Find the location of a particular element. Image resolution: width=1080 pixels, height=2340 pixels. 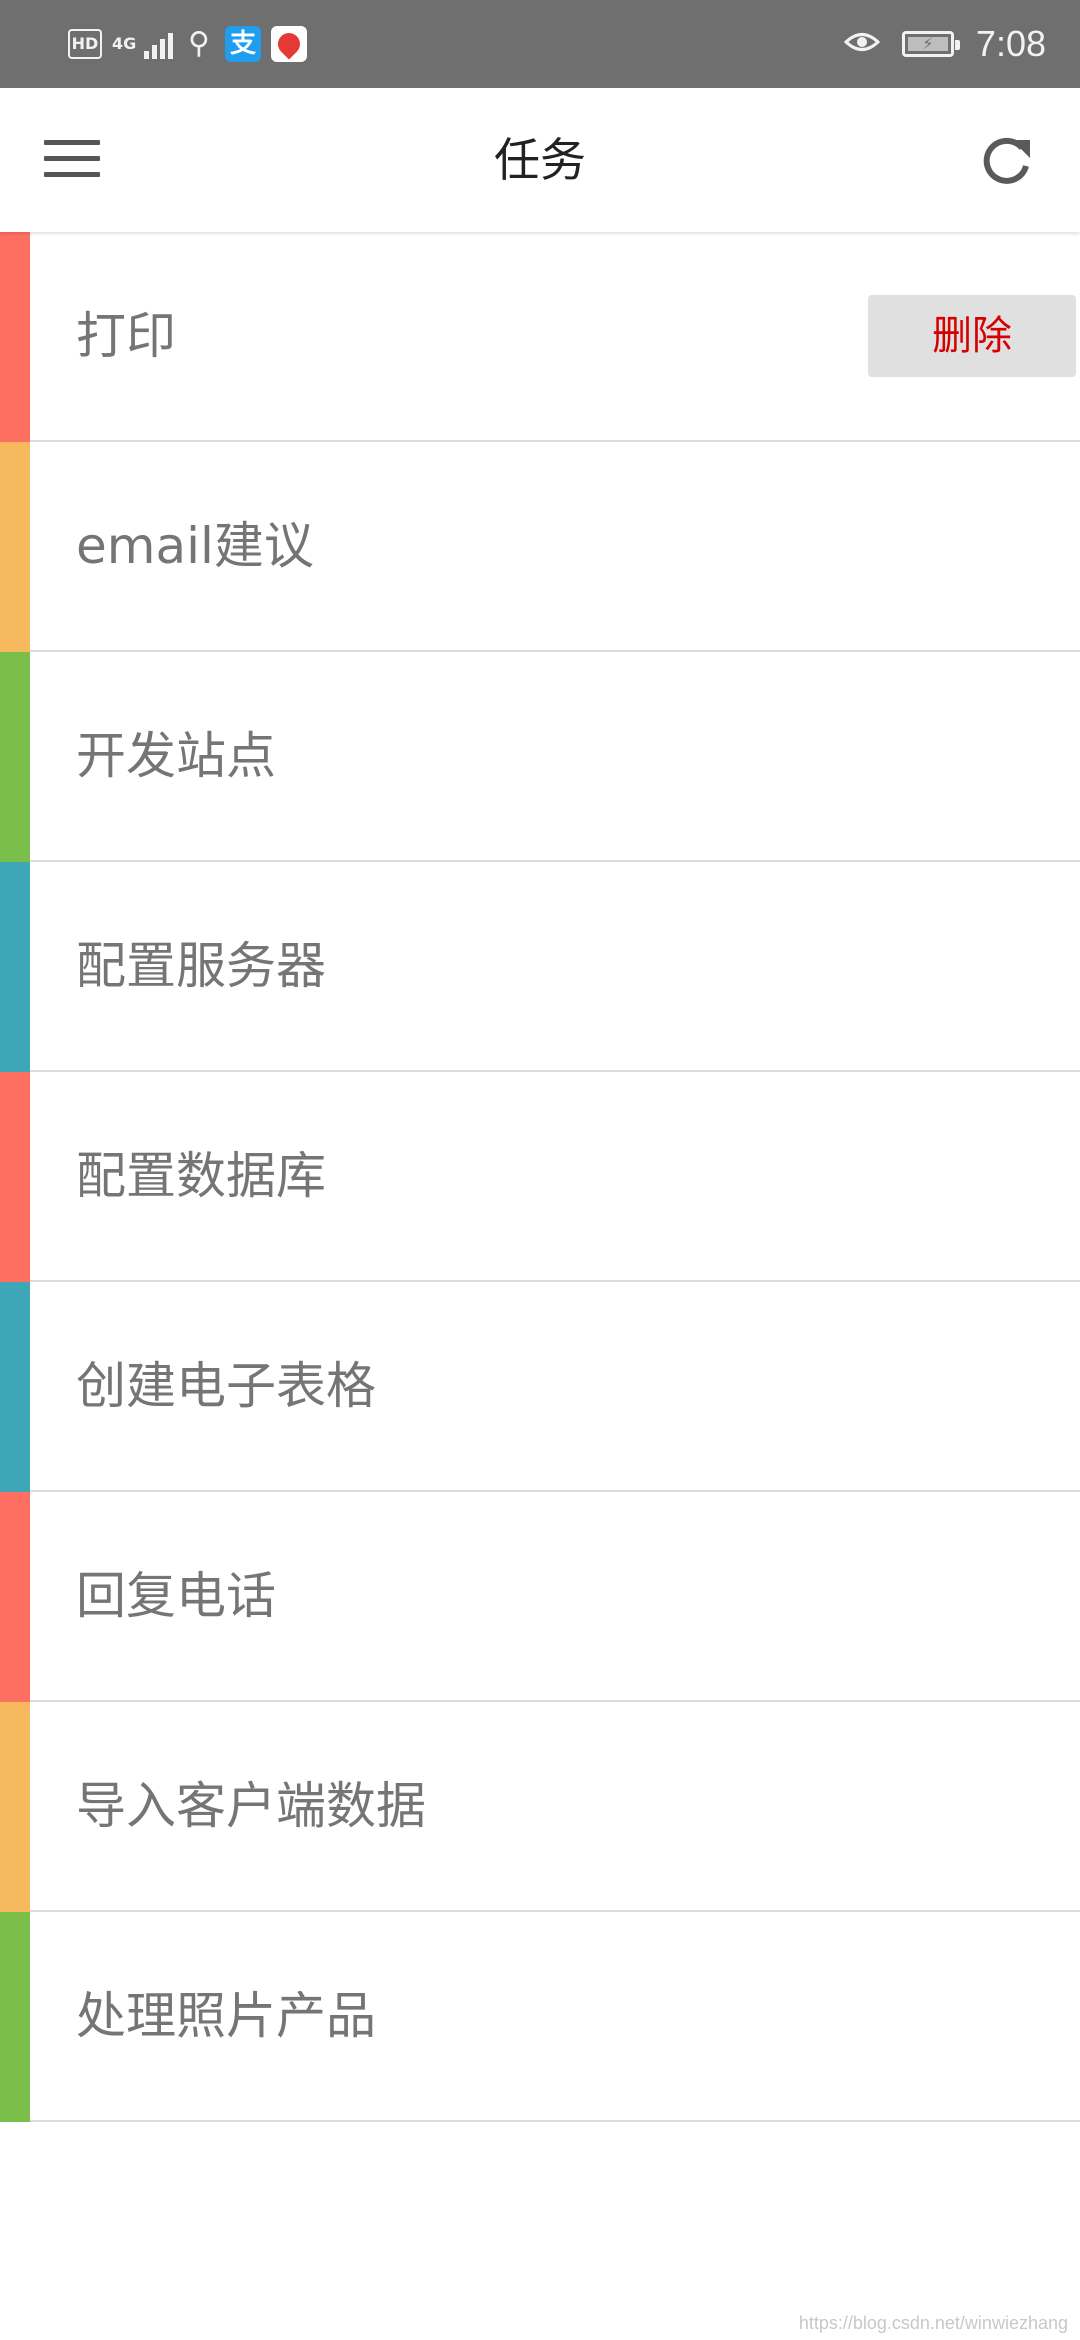

status-right-icons: ⚡ 7:08 is located at coordinates (944, 44).